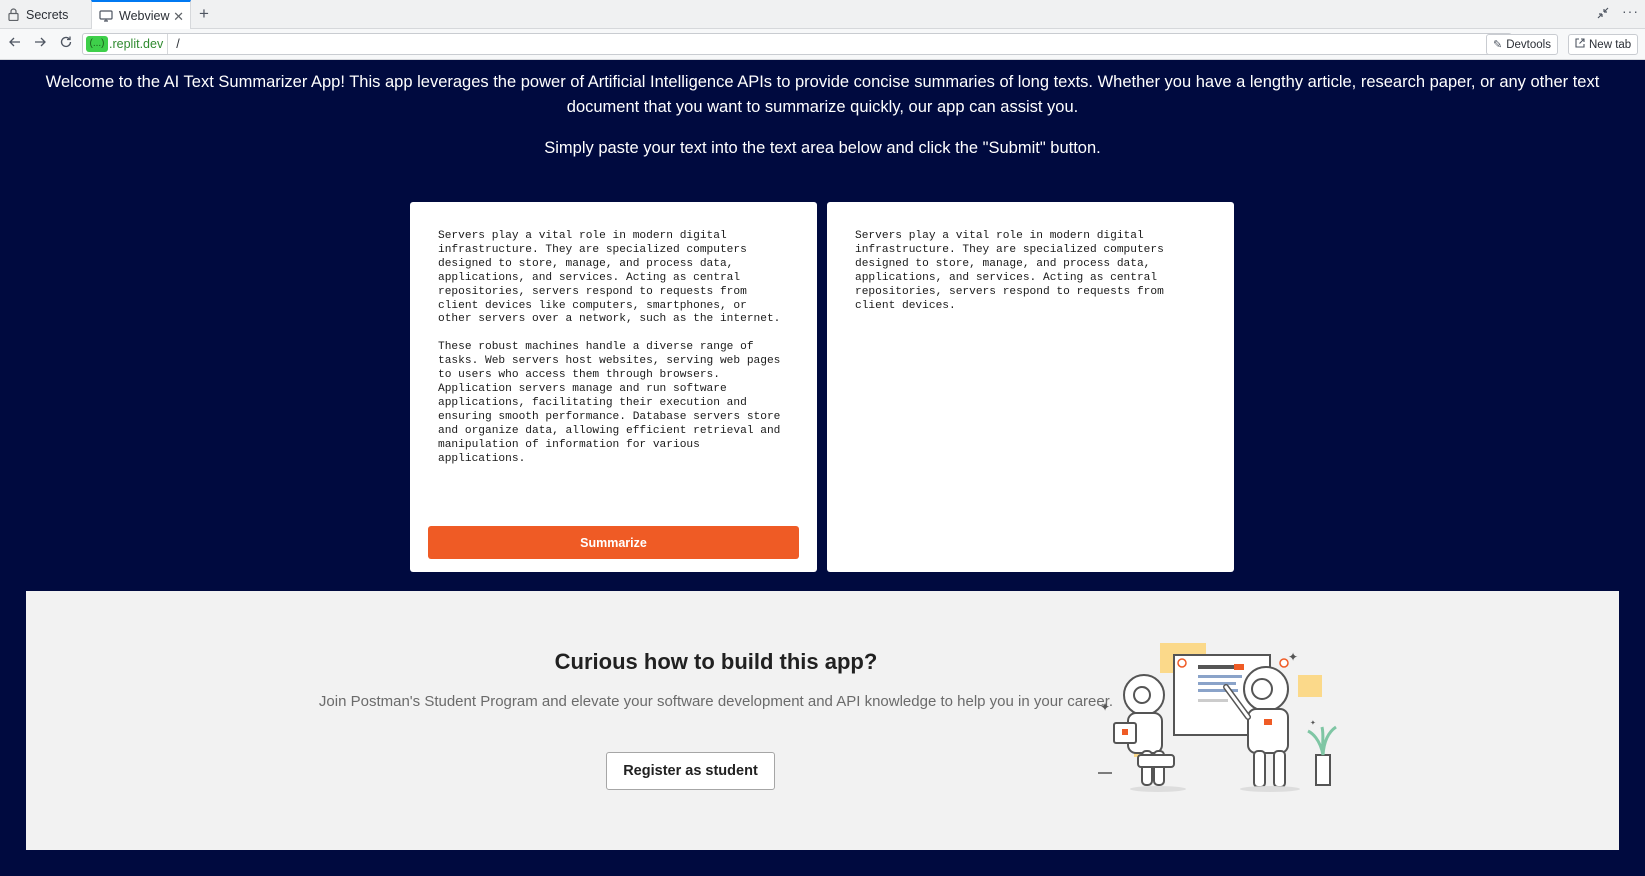 The width and height of the screenshot is (1645, 876). I want to click on url-host: (...) .replit.dev, so click(126, 44).